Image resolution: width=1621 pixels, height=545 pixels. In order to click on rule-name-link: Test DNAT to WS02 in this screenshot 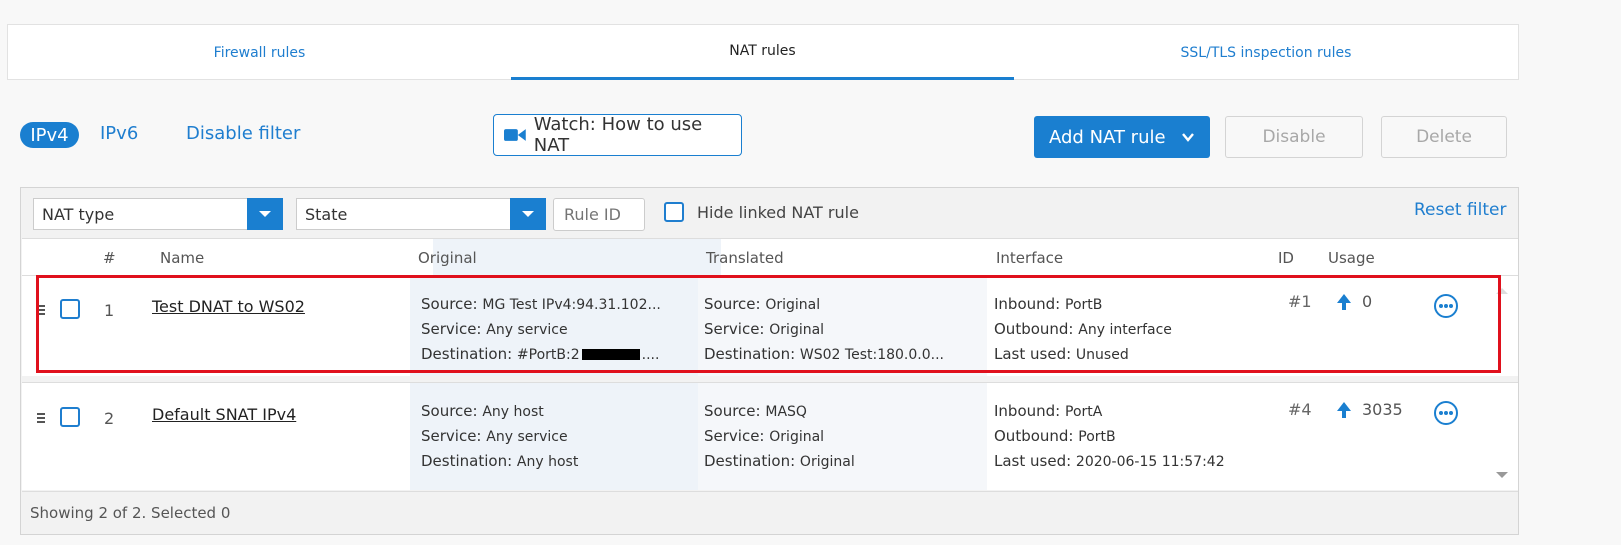, I will do `click(228, 306)`.